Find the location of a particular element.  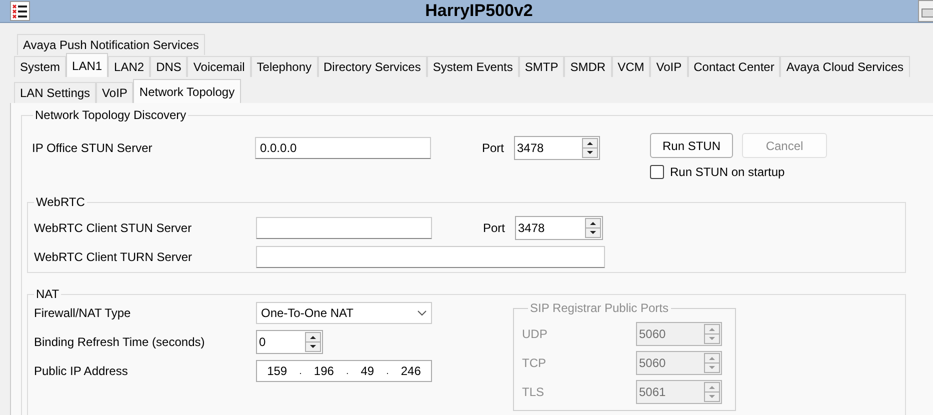

menu-icon is located at coordinates (20, 11).